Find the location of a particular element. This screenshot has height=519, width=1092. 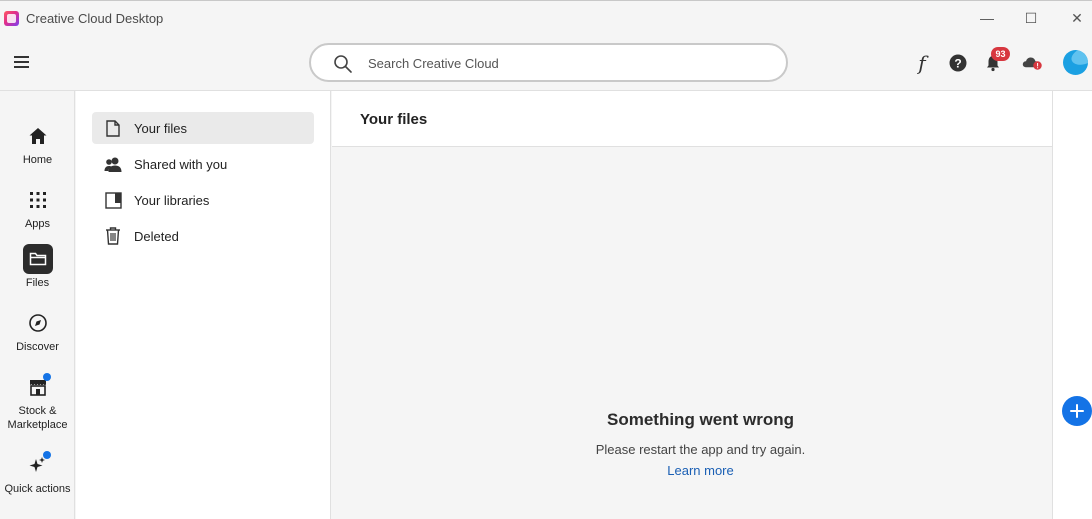

nav-item-label: Apps is located at coordinates (37, 224).